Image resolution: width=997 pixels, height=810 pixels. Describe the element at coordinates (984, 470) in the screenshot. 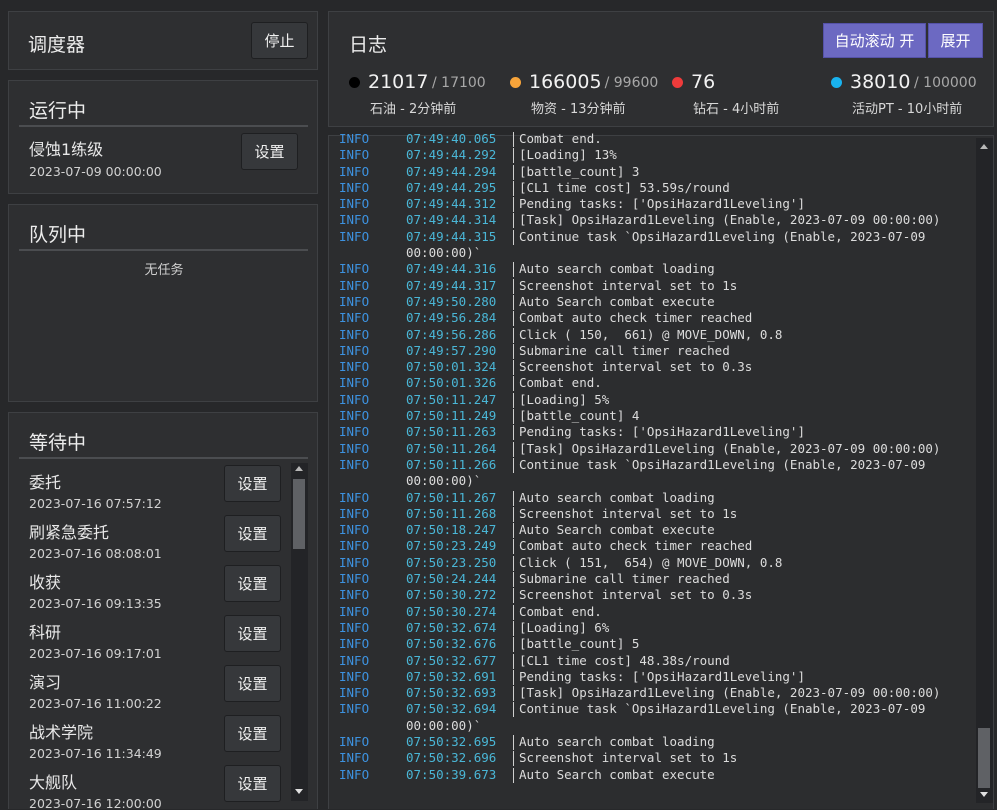

I see `log-scrollbar` at that location.